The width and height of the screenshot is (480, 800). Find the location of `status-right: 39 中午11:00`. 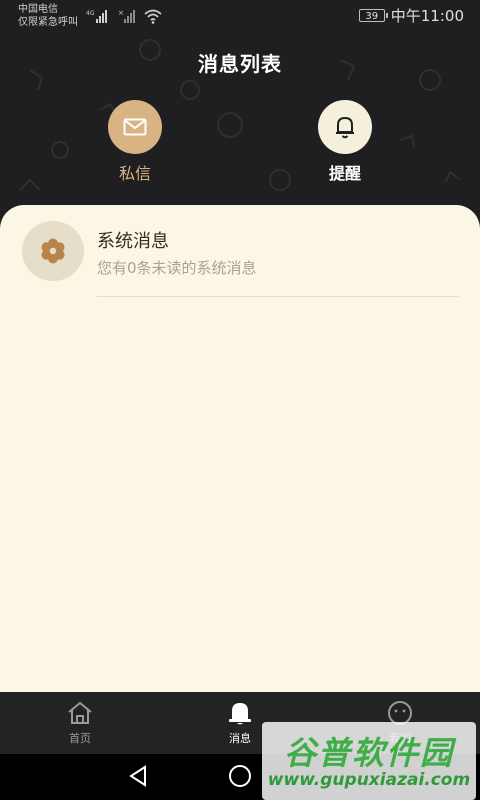

status-right: 39 中午11:00 is located at coordinates (411, 15).